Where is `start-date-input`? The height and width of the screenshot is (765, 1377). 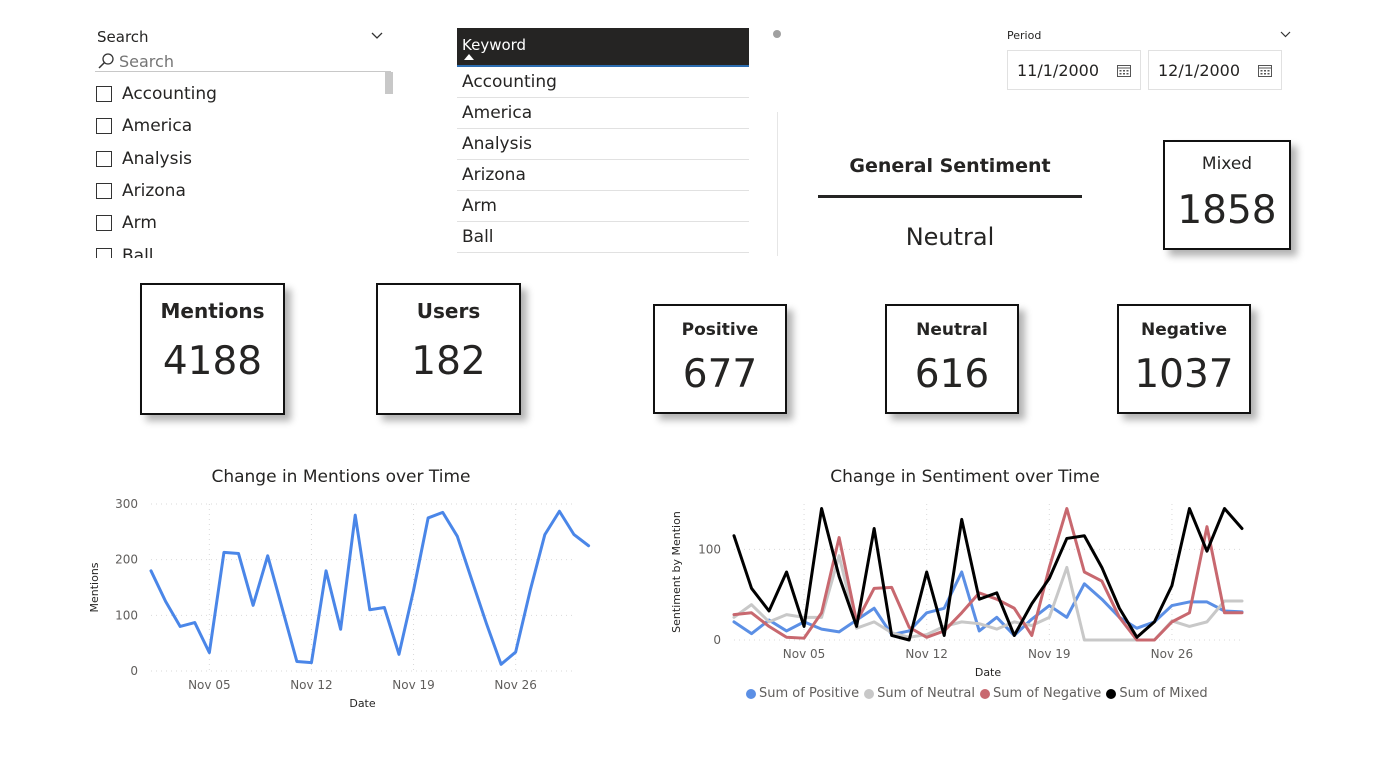
start-date-input is located at coordinates (1065, 70).